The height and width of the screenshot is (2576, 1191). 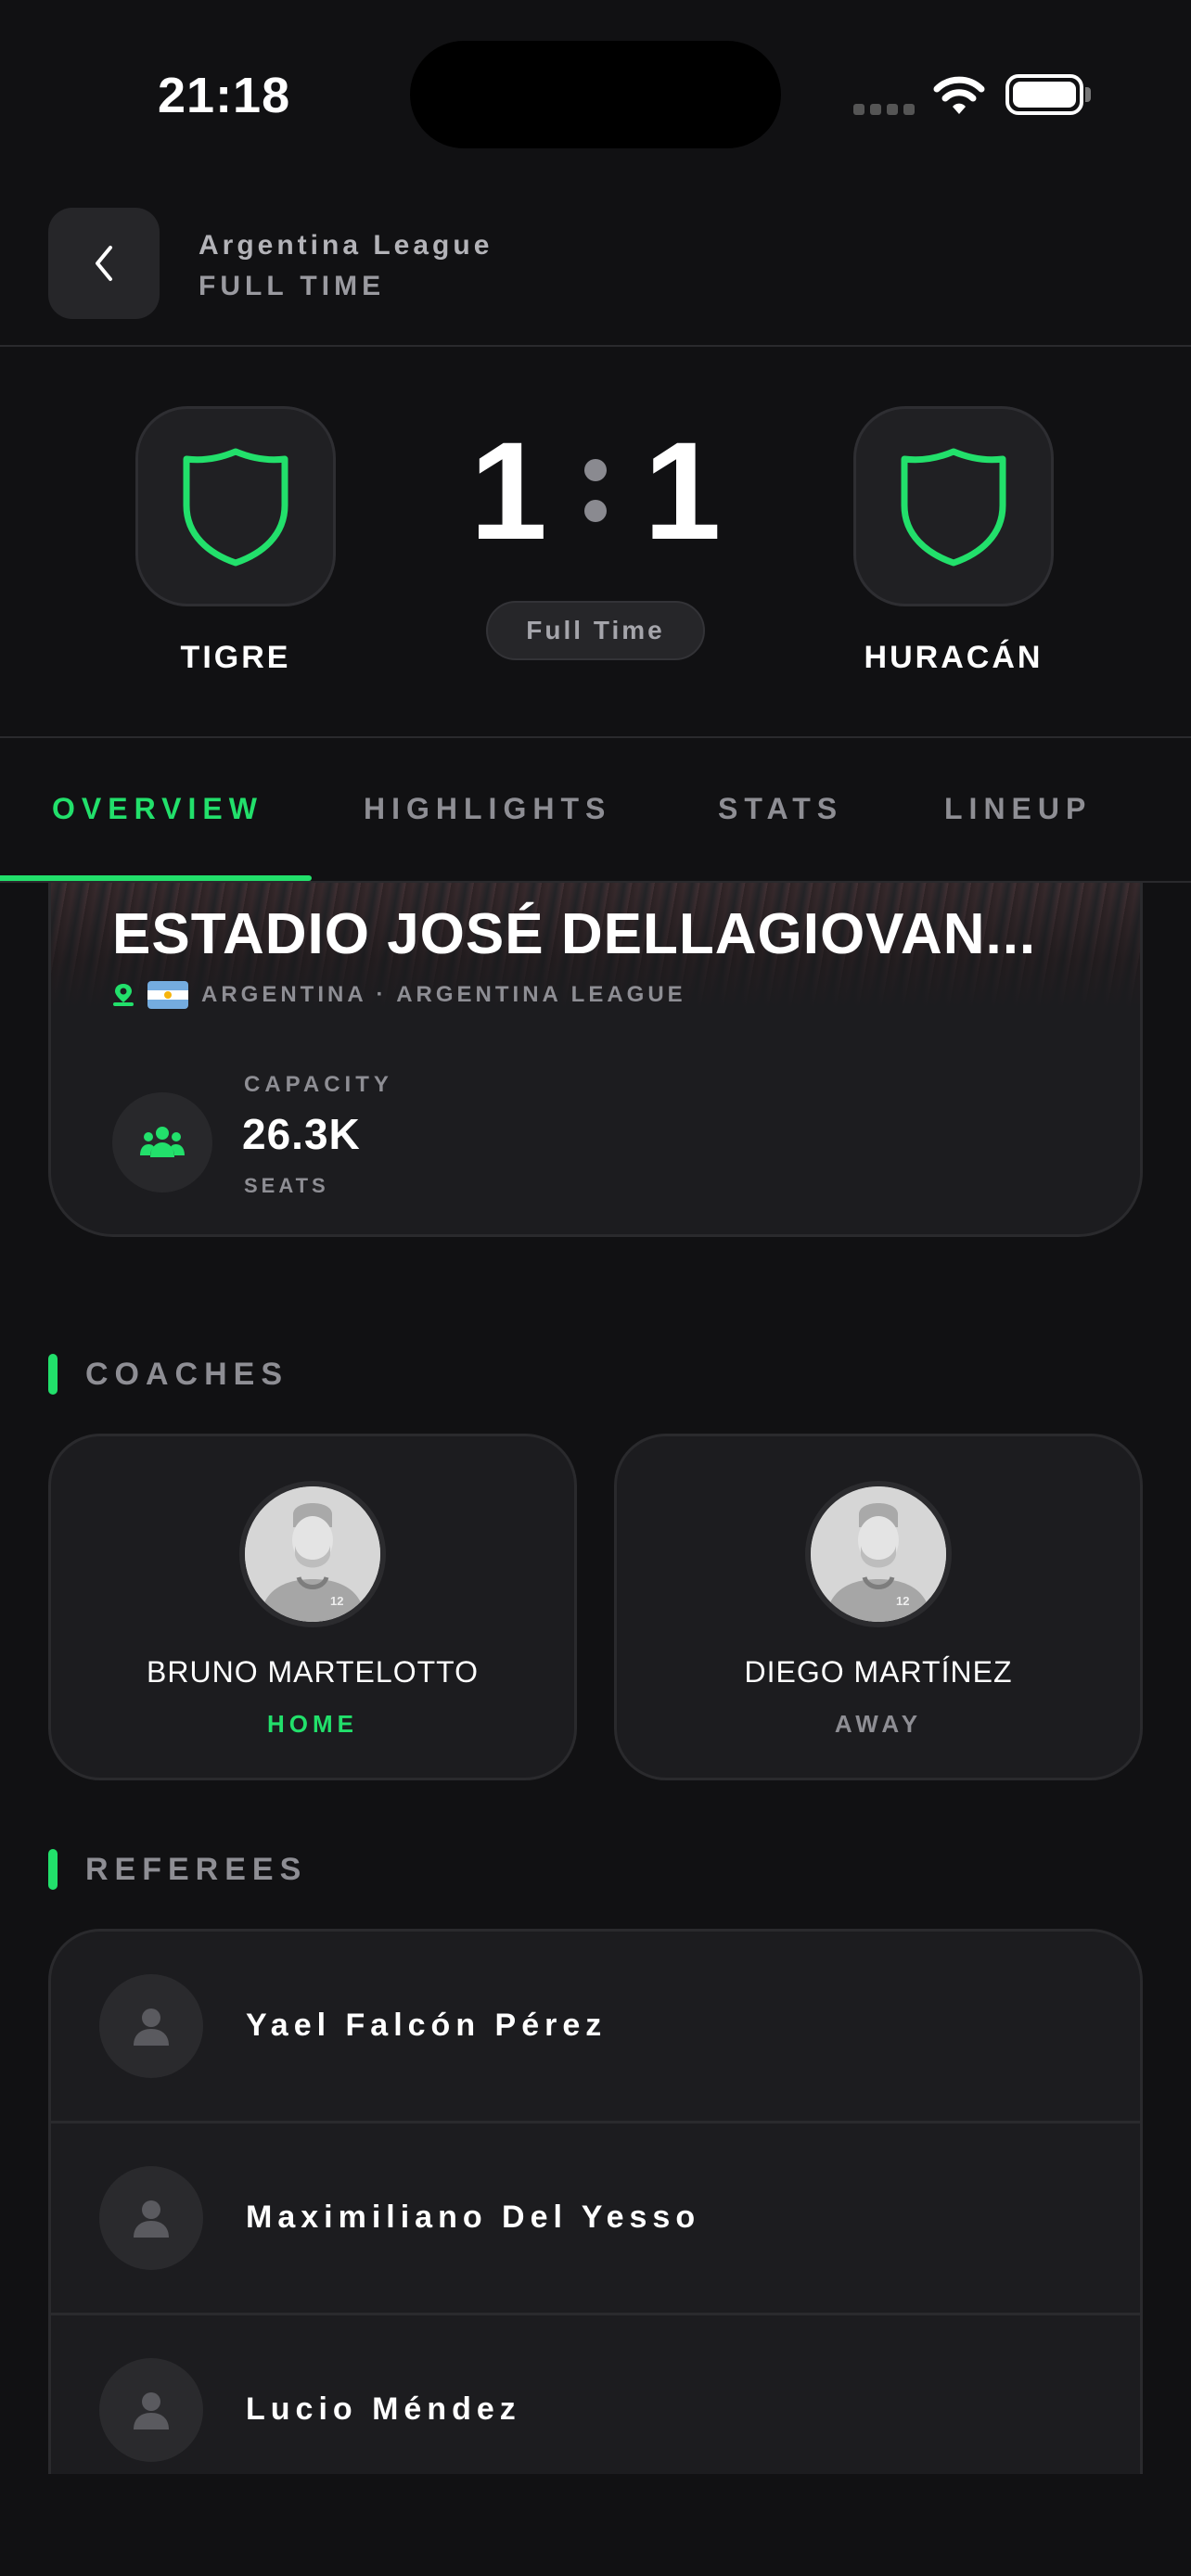 I want to click on away-team: HURACÁN, so click(x=953, y=541).